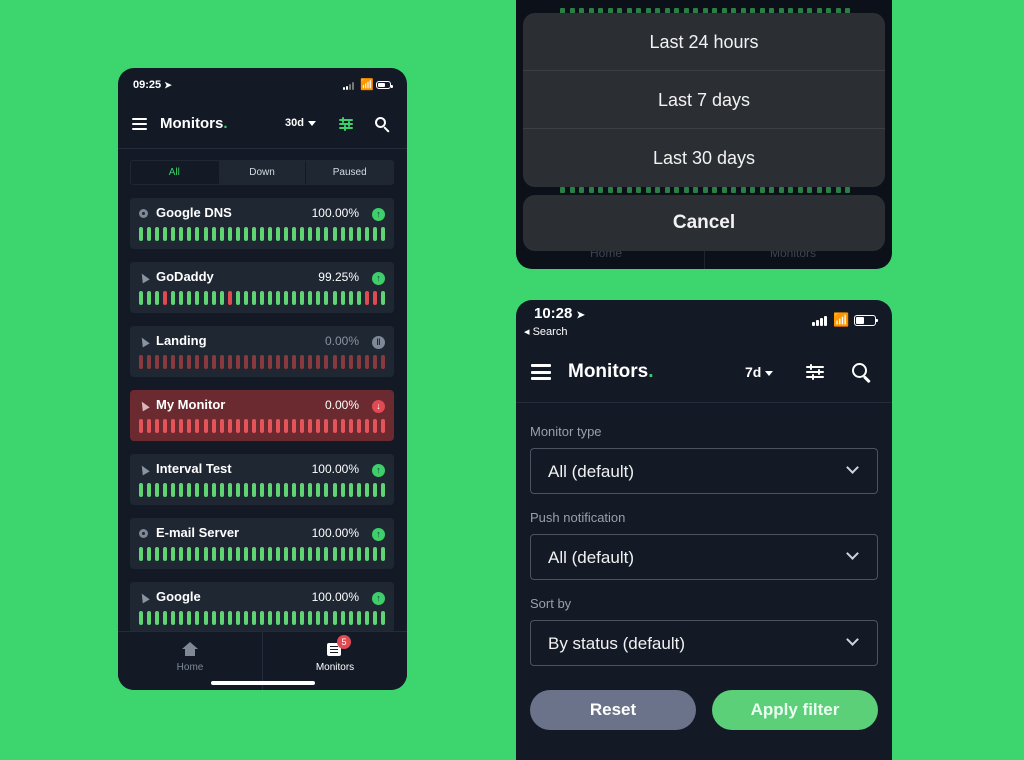 This screenshot has height=760, width=1024. What do you see at coordinates (262, 287) in the screenshot?
I see `monitor-card: GoDaddy 99.25% ↑` at bounding box center [262, 287].